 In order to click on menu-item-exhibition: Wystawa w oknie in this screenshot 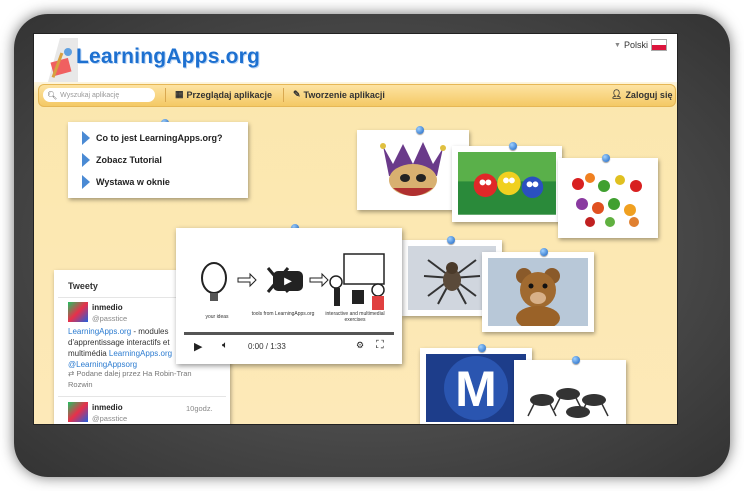, I will do `click(126, 182)`.